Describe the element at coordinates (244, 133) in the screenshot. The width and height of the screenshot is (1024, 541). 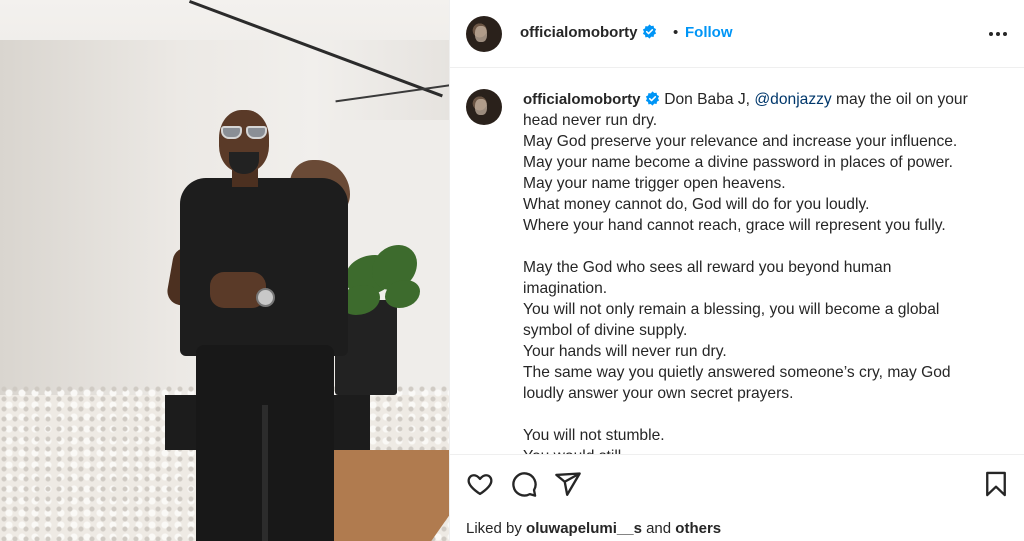
I see `person-sunglasses` at that location.